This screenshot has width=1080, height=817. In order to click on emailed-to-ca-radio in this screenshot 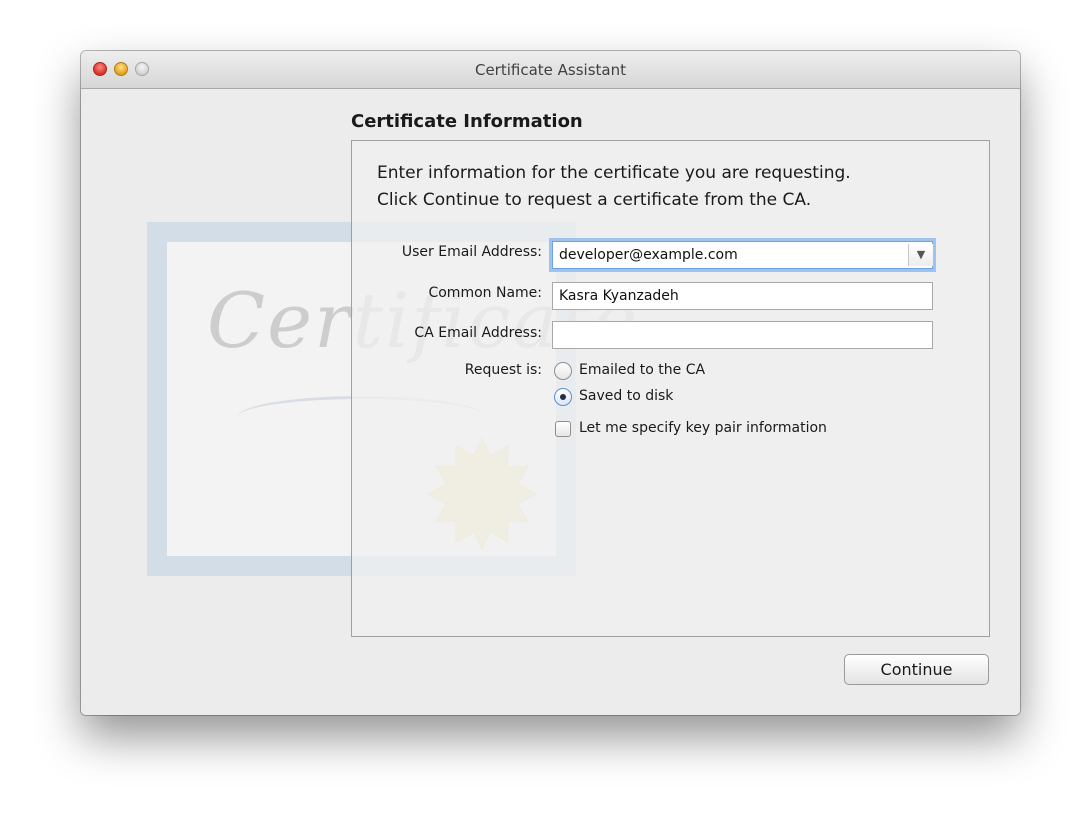, I will do `click(563, 371)`.